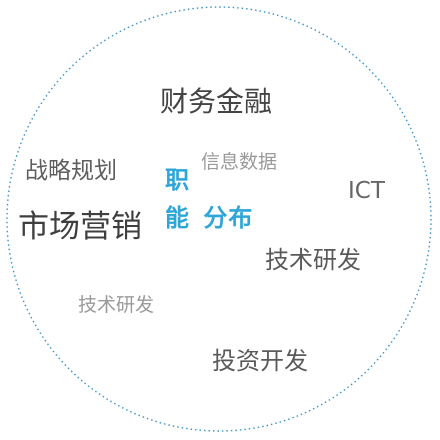 The image size is (440, 440). I want to click on tag-tech-rd-primary: 技术研发, so click(313, 260).